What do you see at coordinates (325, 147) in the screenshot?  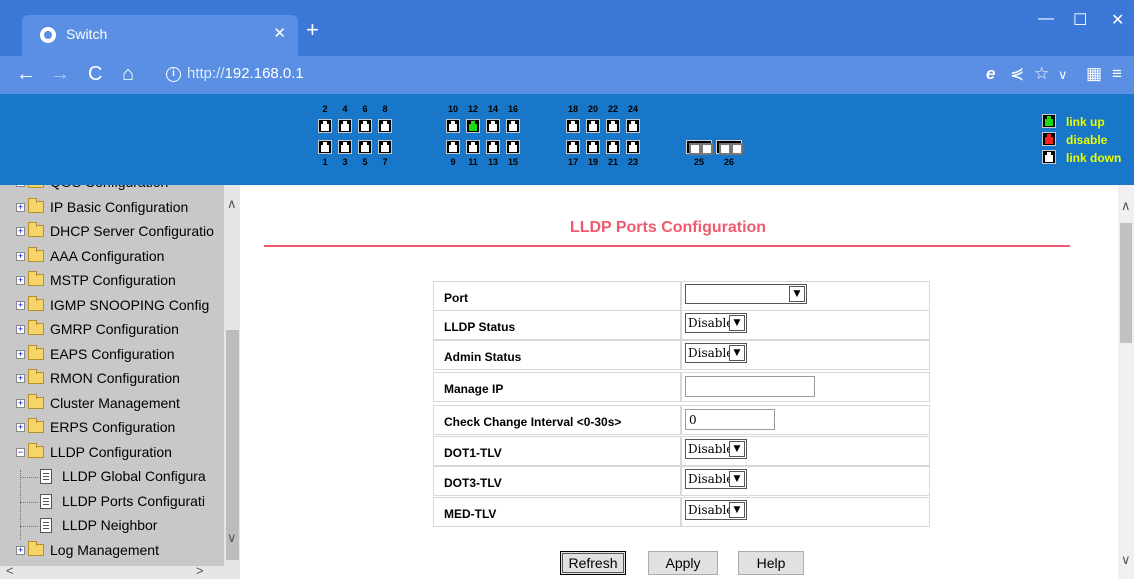 I see `port-1-icon` at bounding box center [325, 147].